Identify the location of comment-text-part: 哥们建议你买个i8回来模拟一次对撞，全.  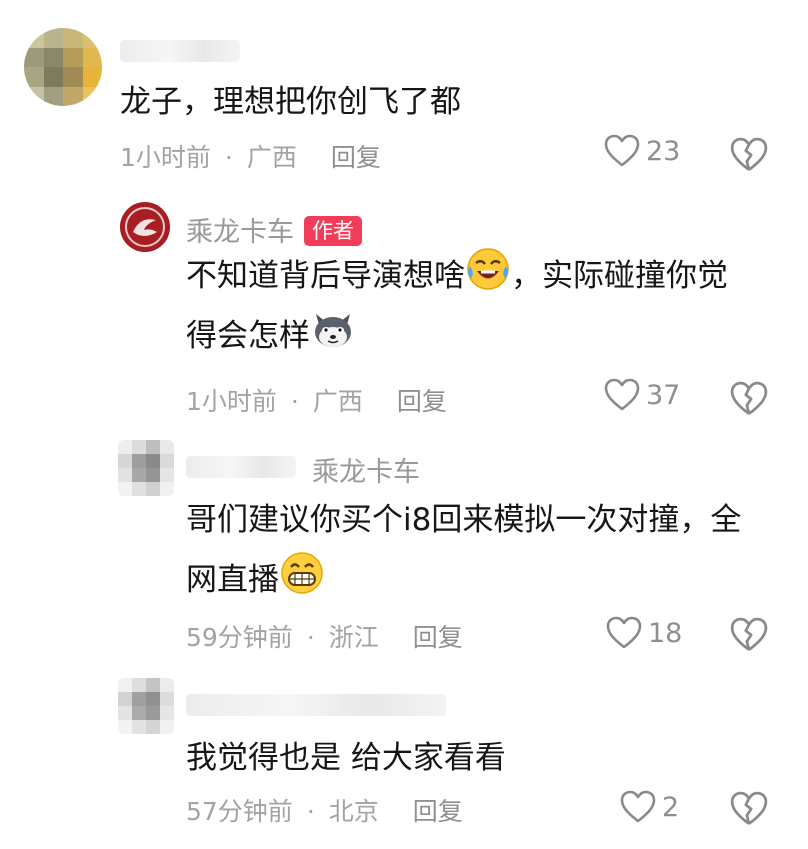
(464, 520).